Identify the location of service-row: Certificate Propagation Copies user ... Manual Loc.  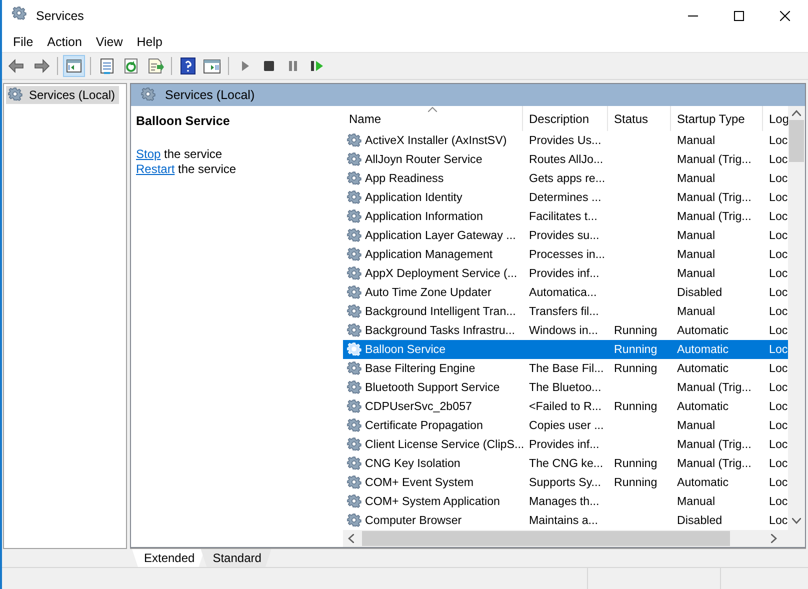
(565, 425).